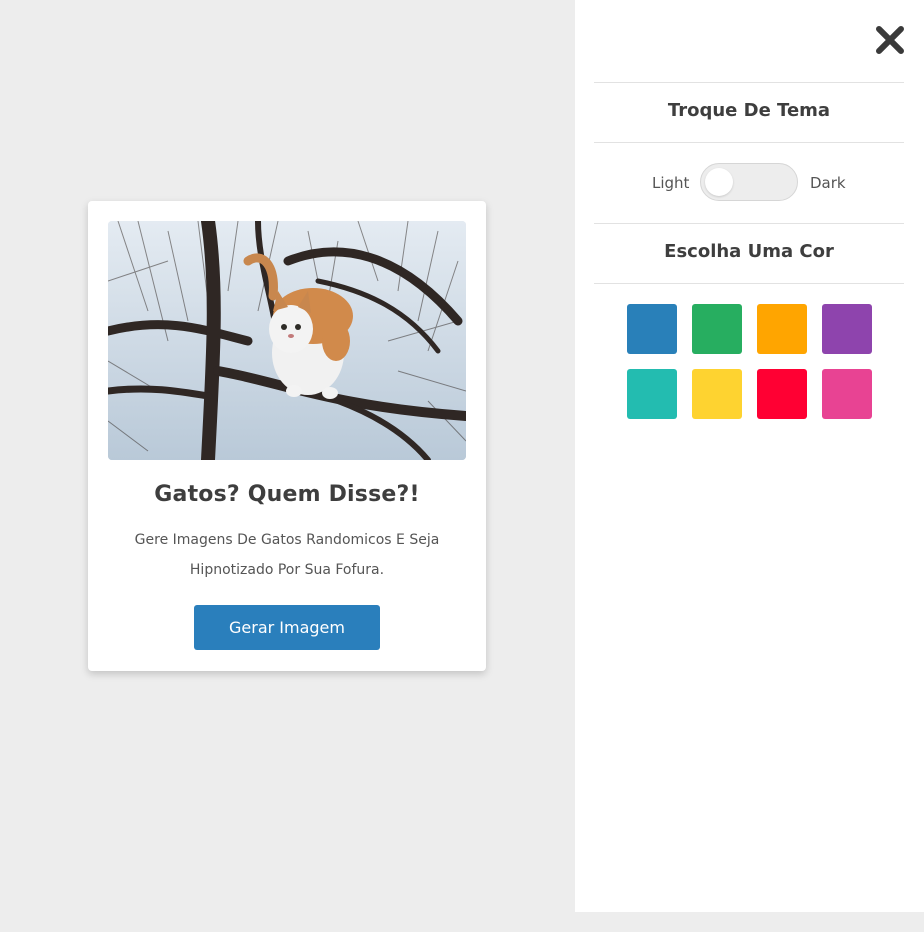  Describe the element at coordinates (782, 329) in the screenshot. I see `color-swatch-orange` at that location.